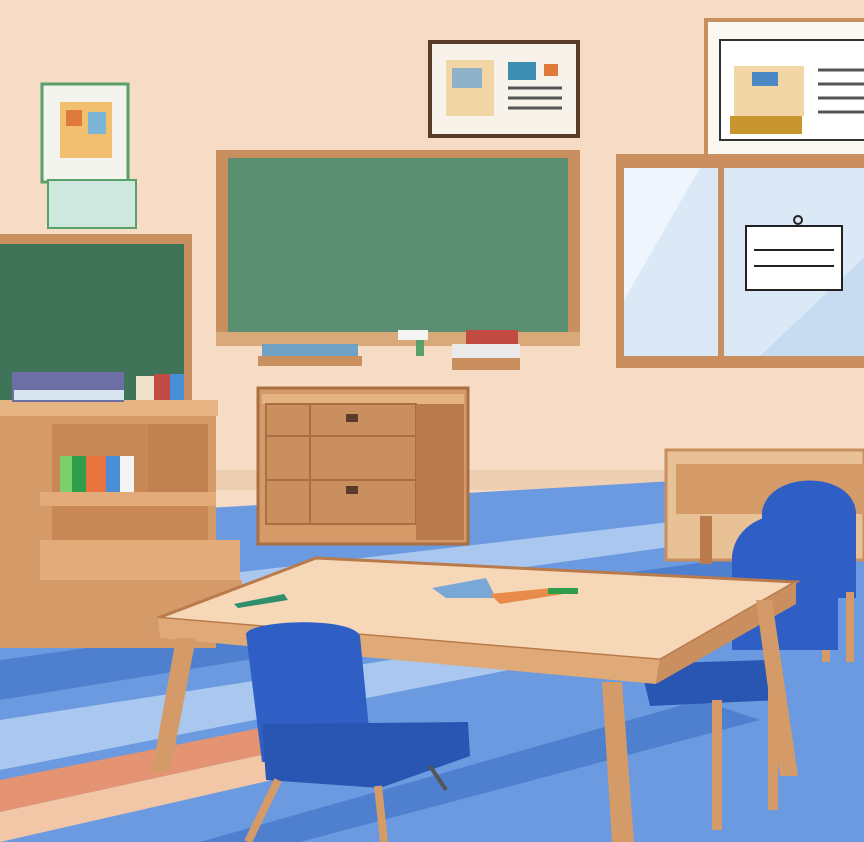 The image size is (864, 842). Describe the element at coordinates (363, 466) in the screenshot. I see `drawer-cabinet` at that location.